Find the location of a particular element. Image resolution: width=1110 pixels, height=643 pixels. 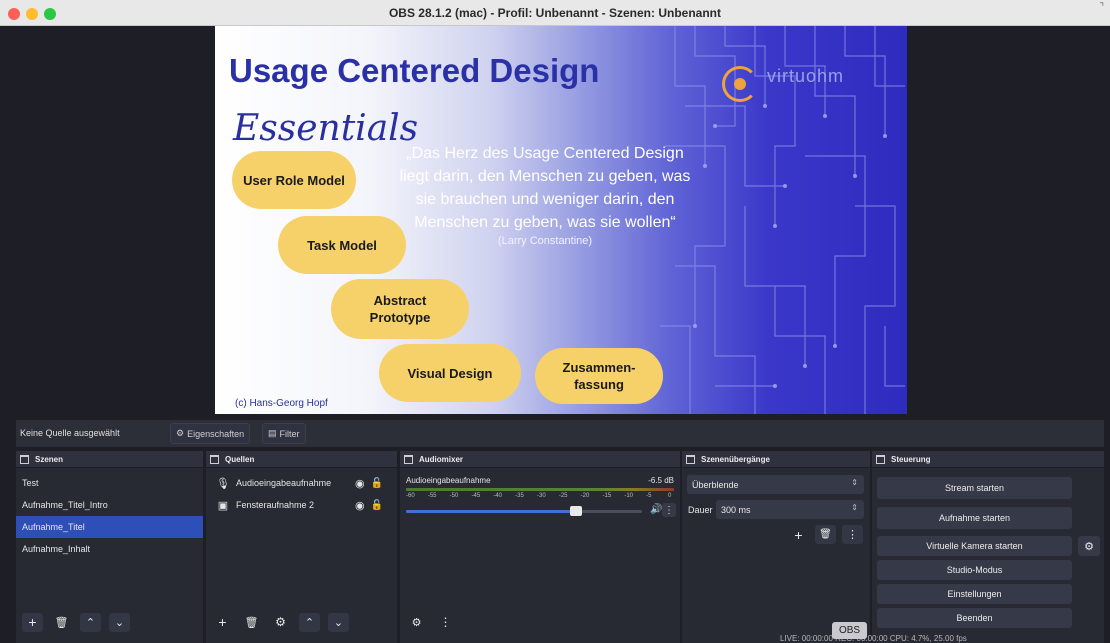

pill-visual-design: Visual Design is located at coordinates (450, 373).